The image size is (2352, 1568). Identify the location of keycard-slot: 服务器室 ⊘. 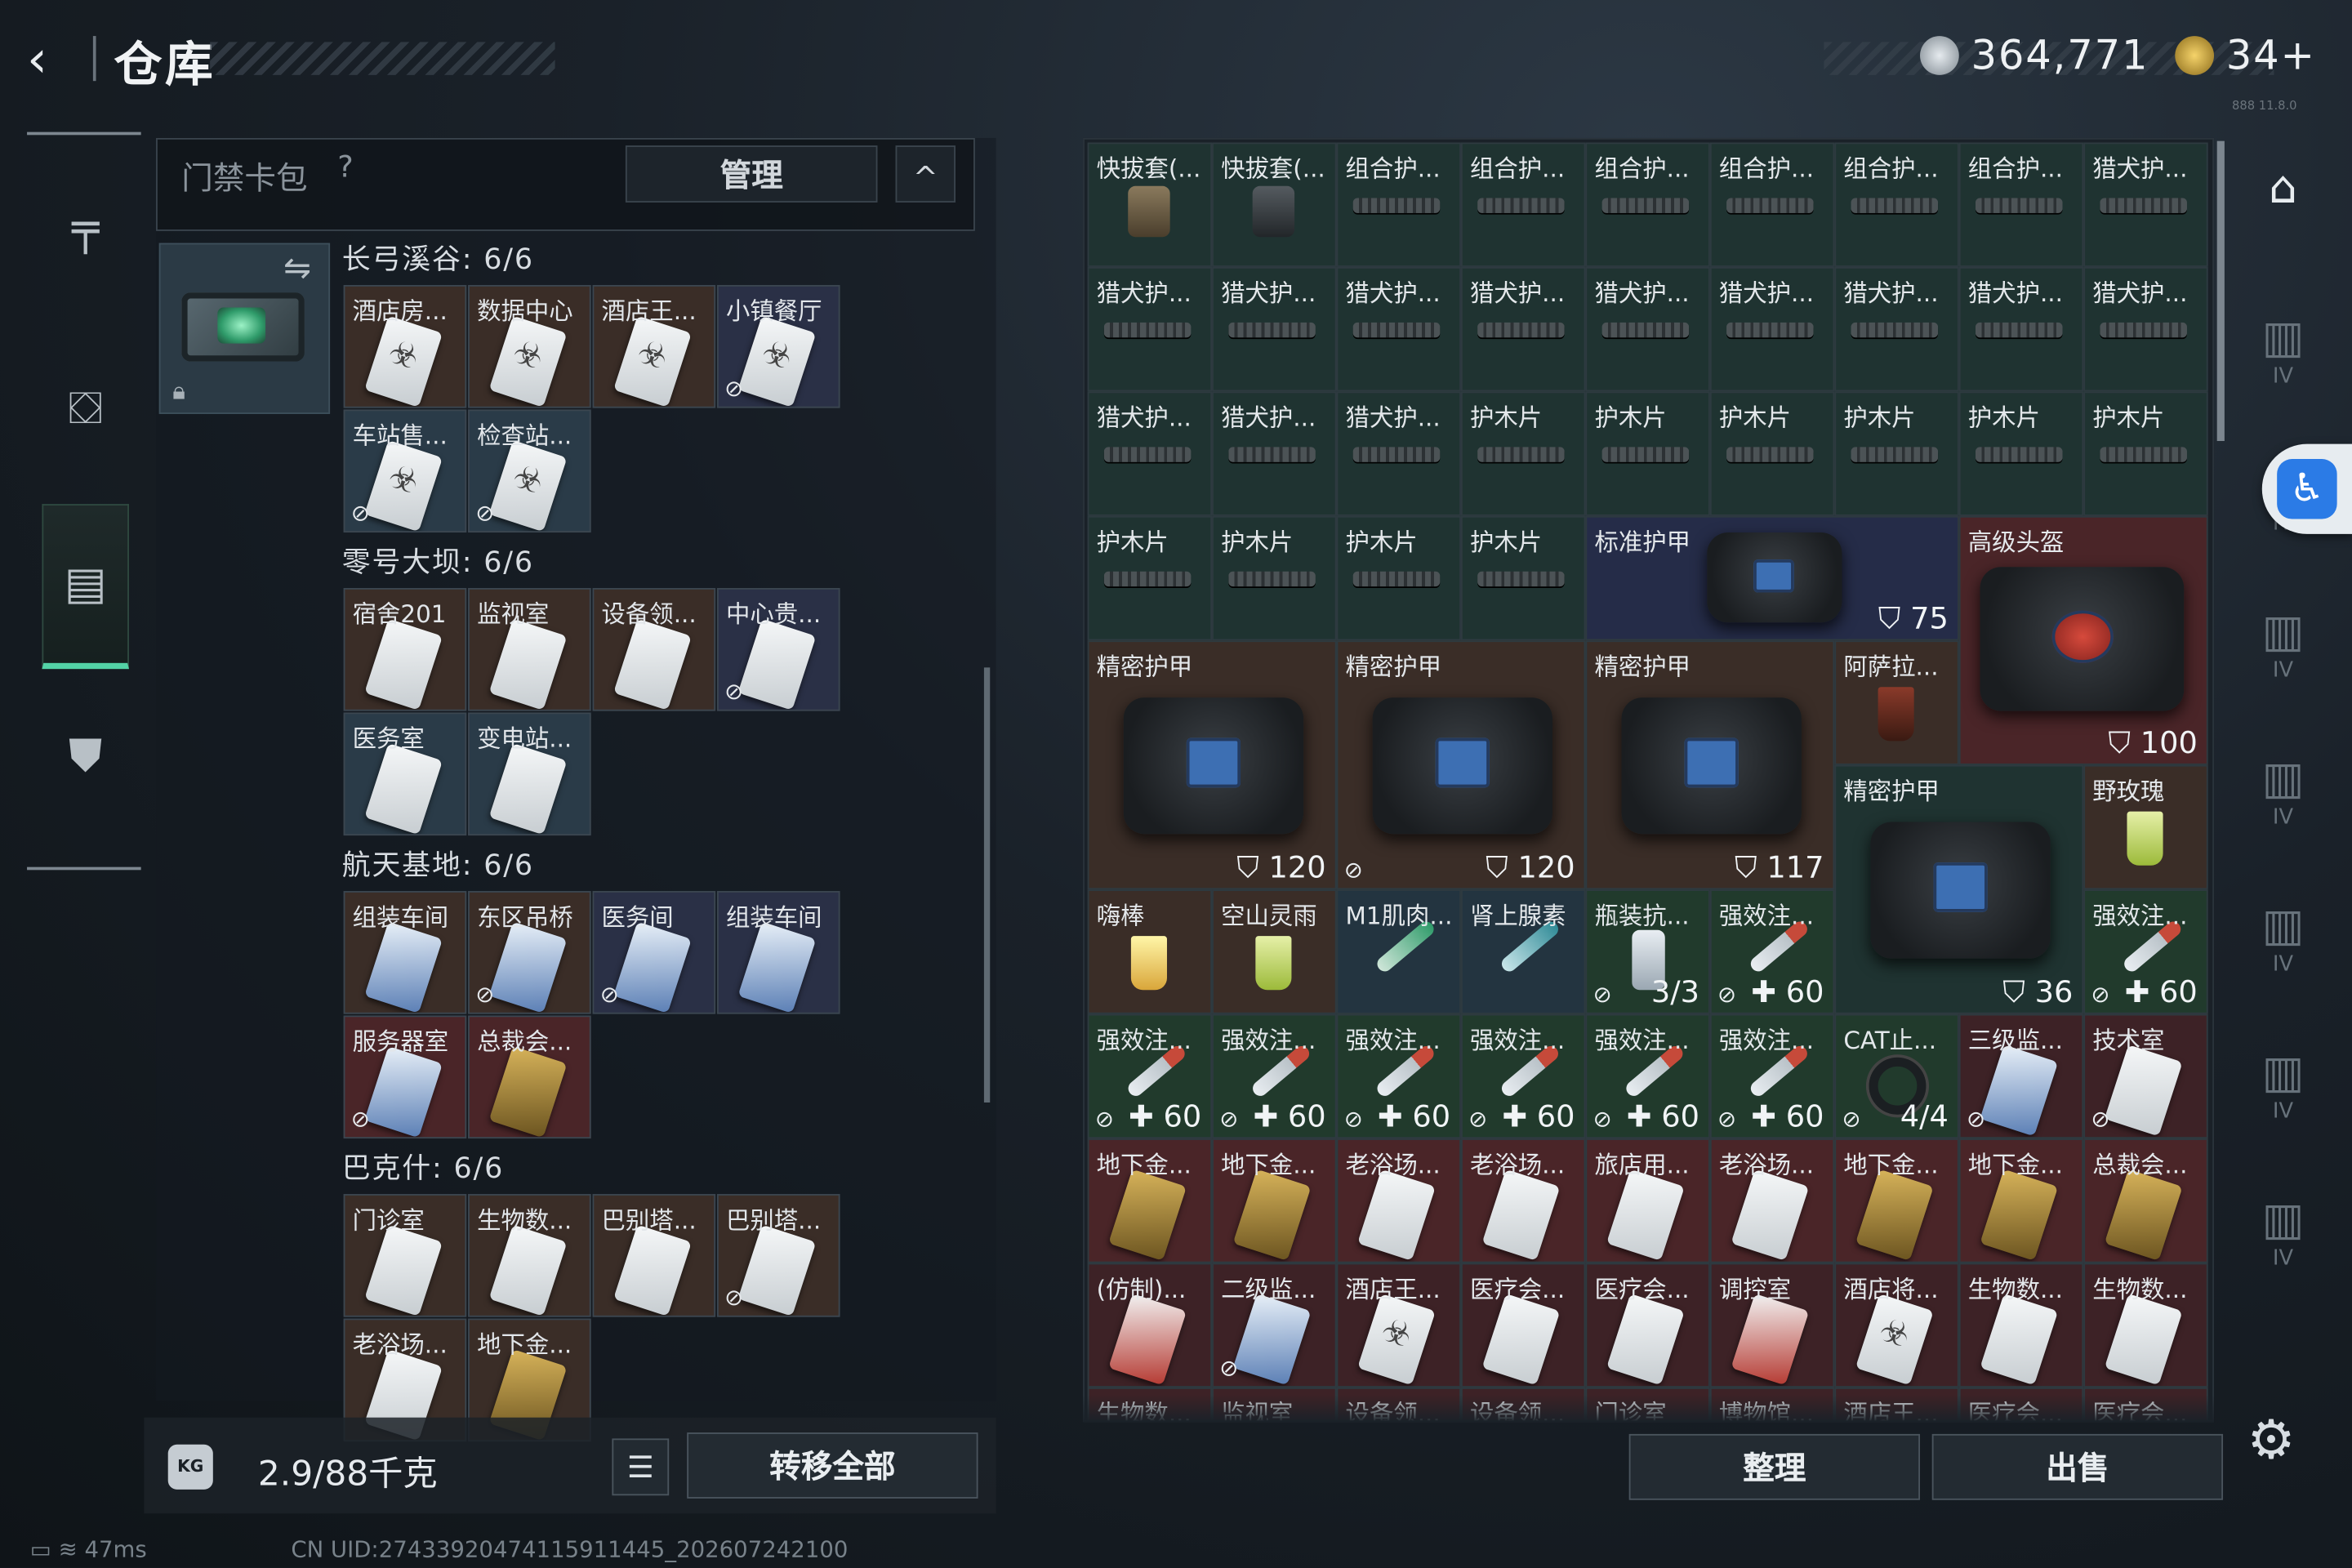
(405, 1077).